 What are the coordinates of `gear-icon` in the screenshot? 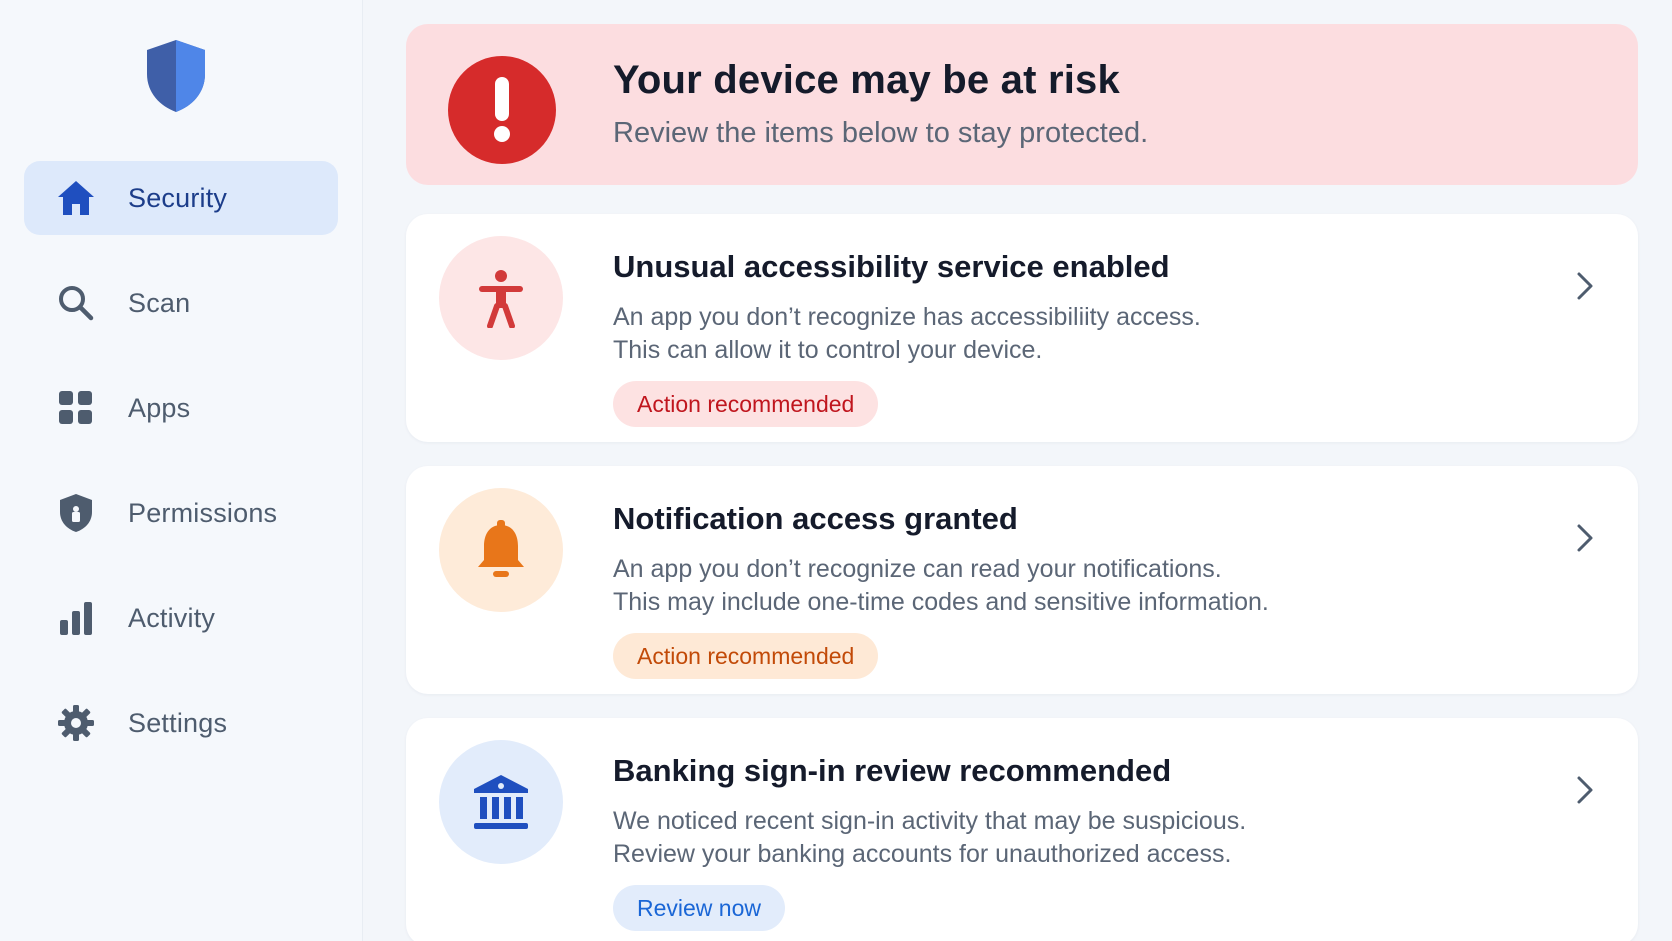 It's located at (76, 723).